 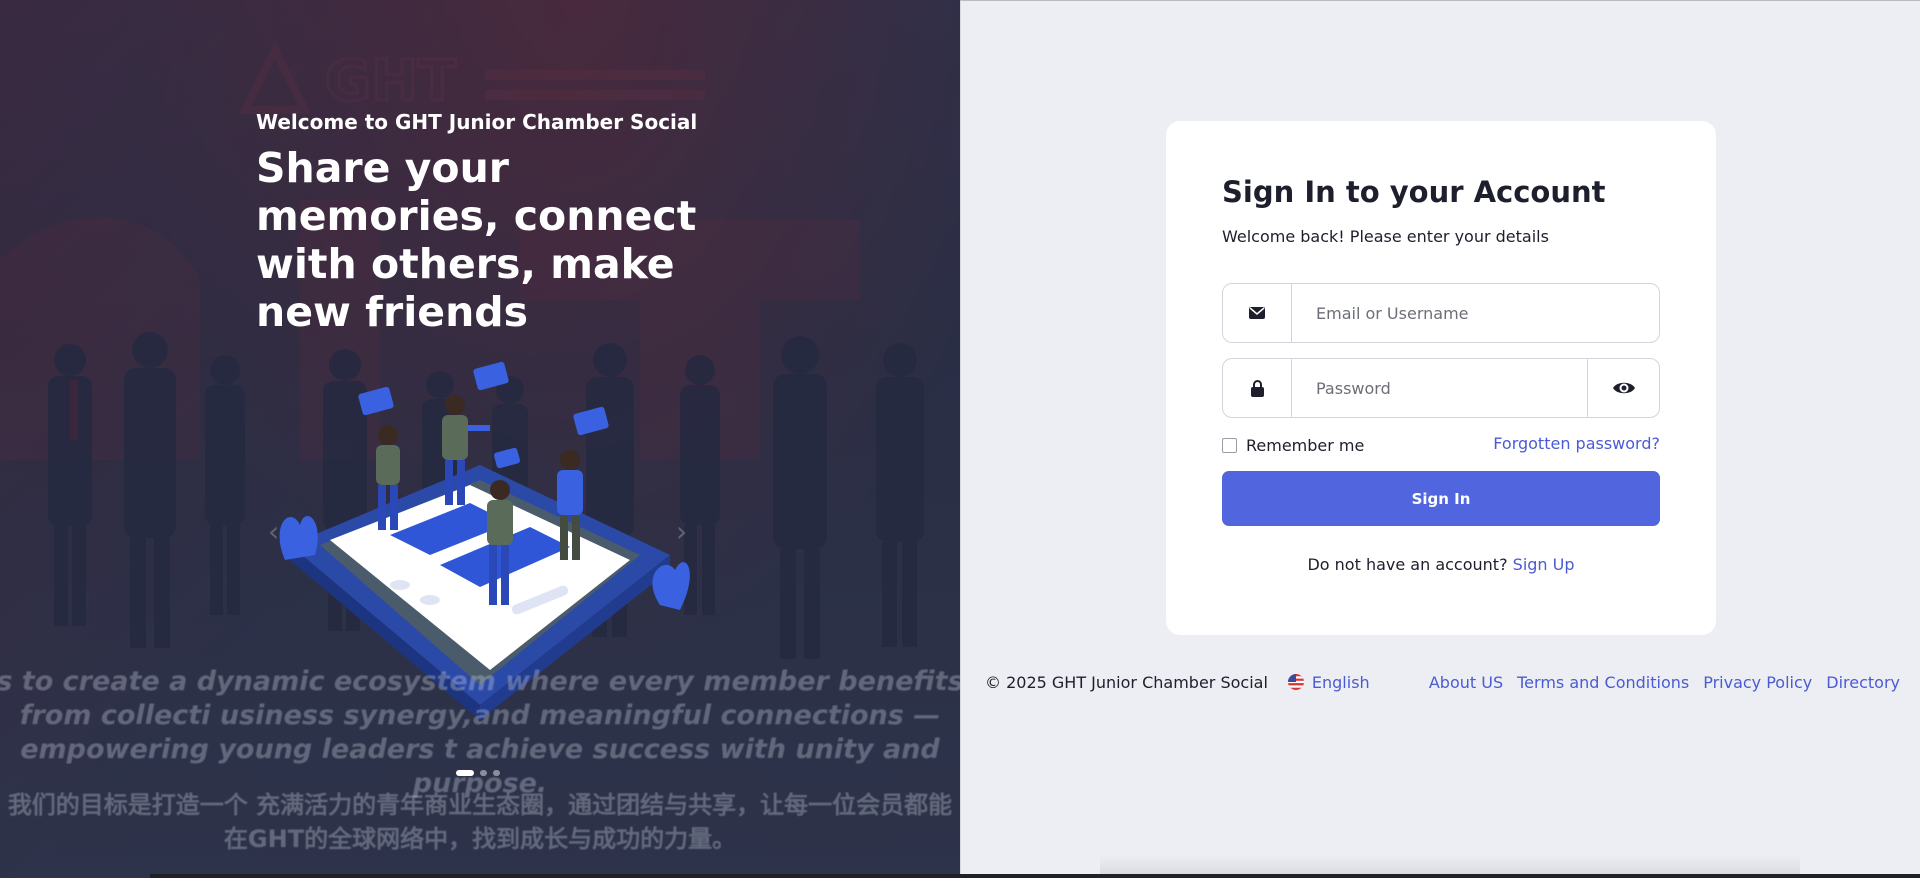 I want to click on footer-link-terms: Terms and Conditions, so click(x=1603, y=682).